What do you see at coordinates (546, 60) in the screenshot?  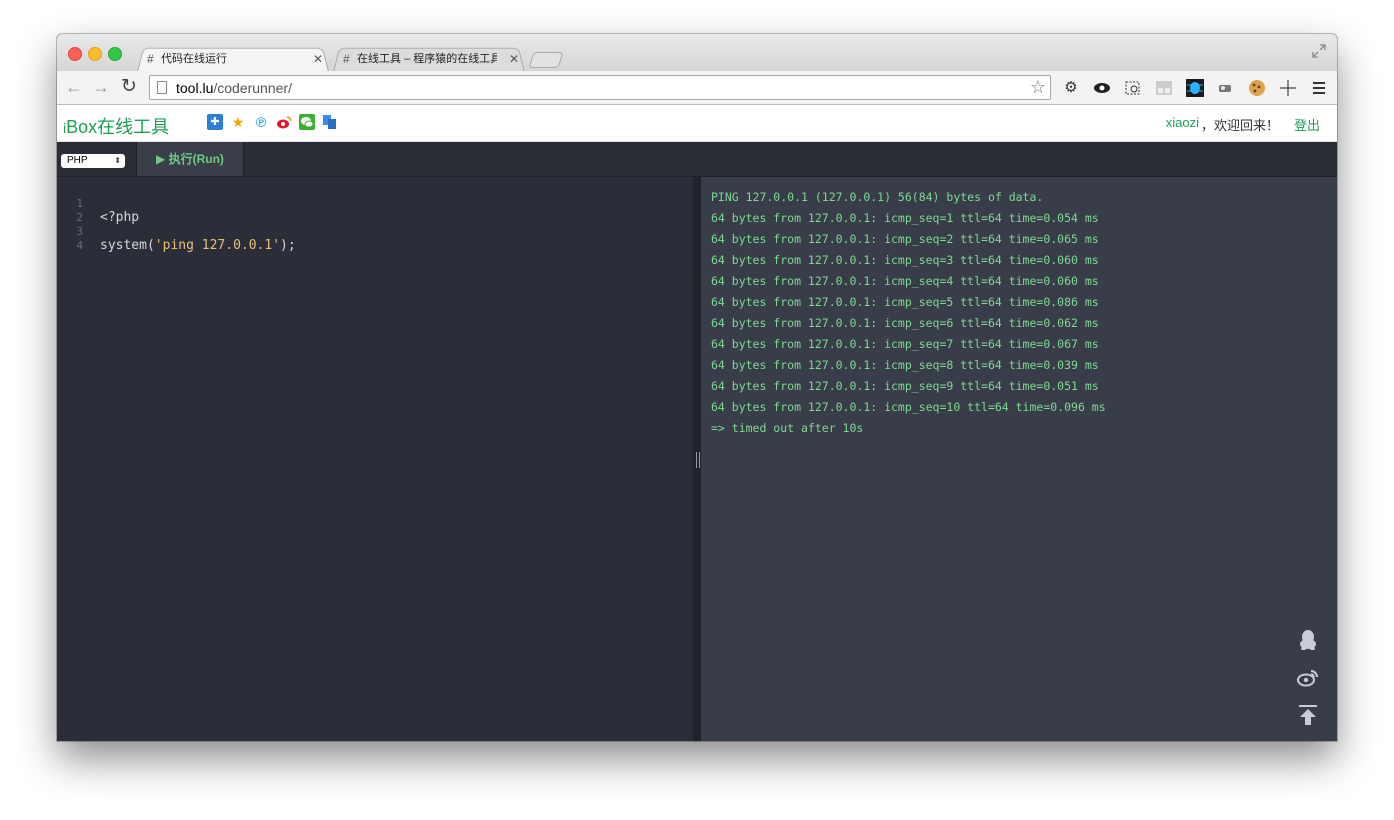 I see `new-tab-button` at bounding box center [546, 60].